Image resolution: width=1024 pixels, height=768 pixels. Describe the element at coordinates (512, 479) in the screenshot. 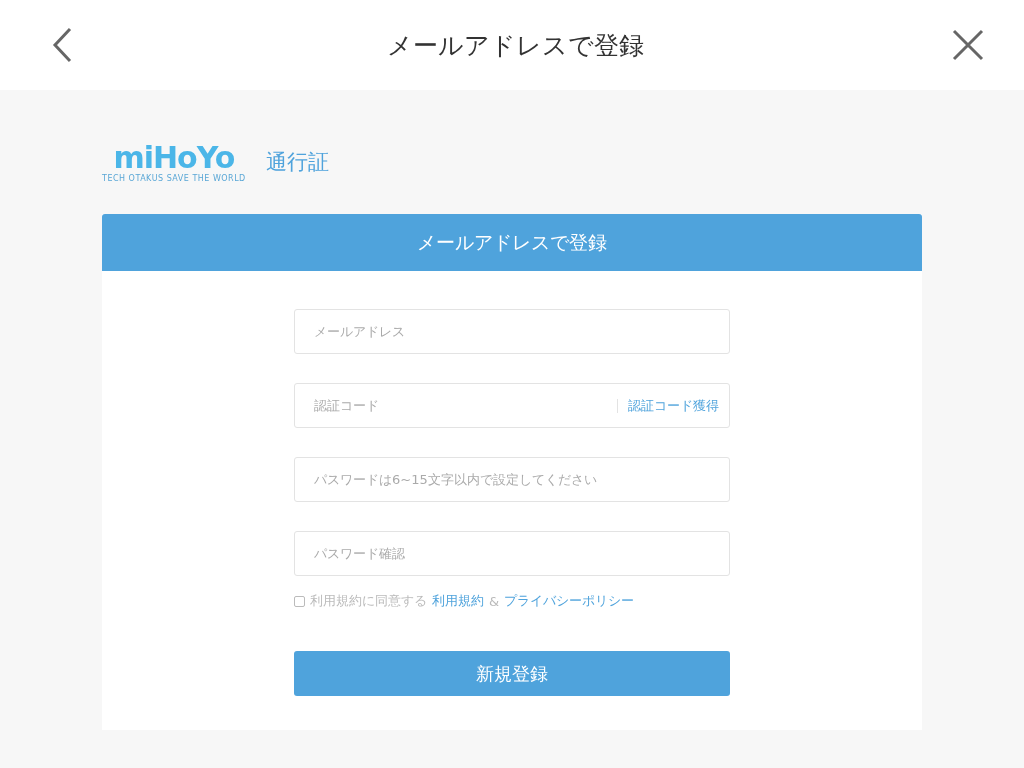

I see `input-field: パスワードは6~15文字以内で設定してください` at that location.